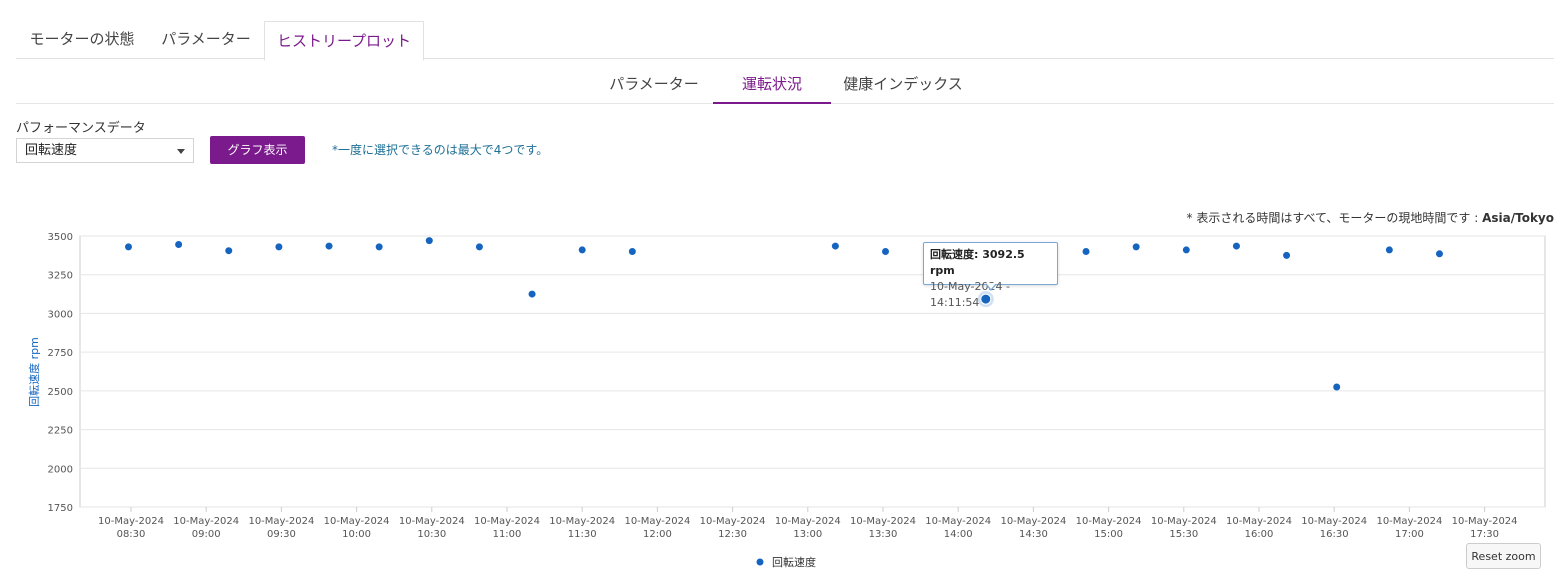 The height and width of the screenshot is (579, 1560). What do you see at coordinates (507, 534) in the screenshot?
I see `x-tick-time: 11:00` at bounding box center [507, 534].